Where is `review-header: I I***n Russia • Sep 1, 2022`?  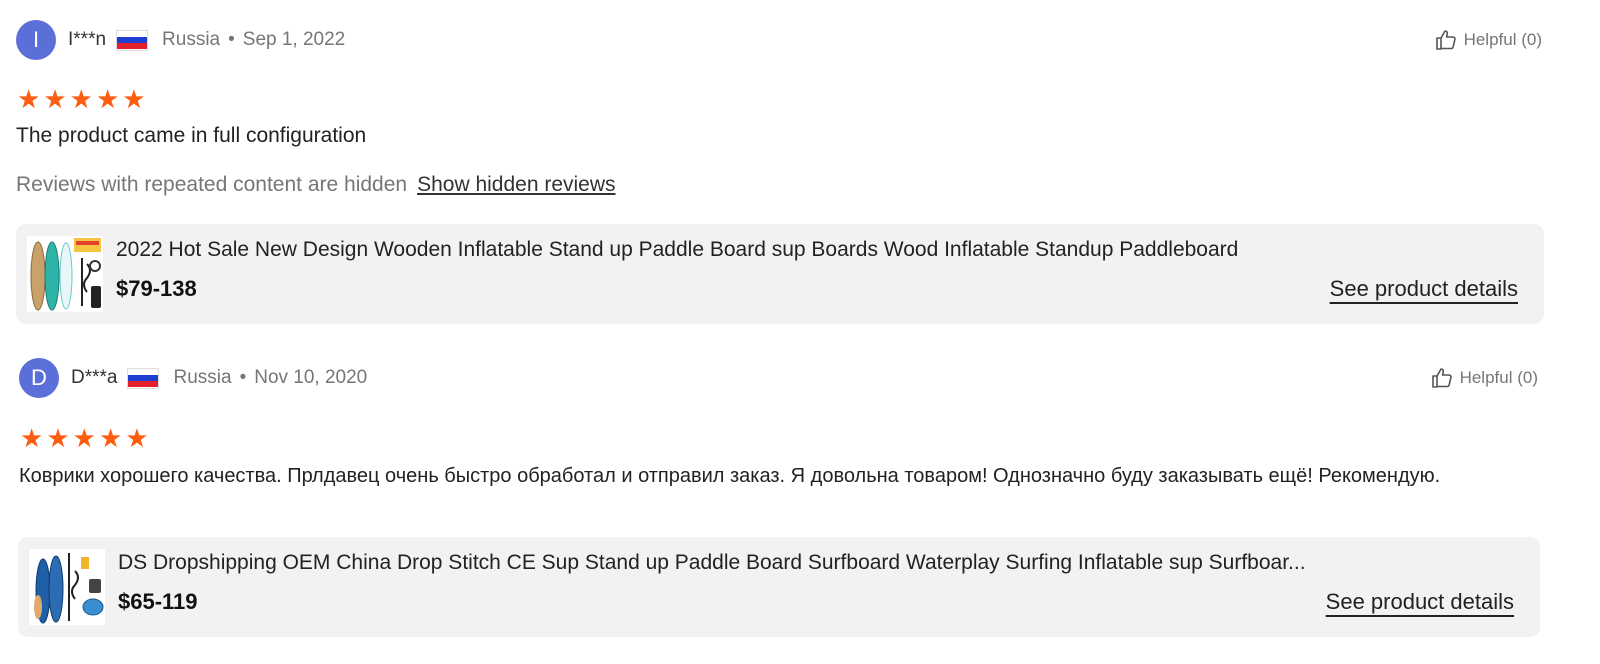 review-header: I I***n Russia • Sep 1, 2022 is located at coordinates (808, 40).